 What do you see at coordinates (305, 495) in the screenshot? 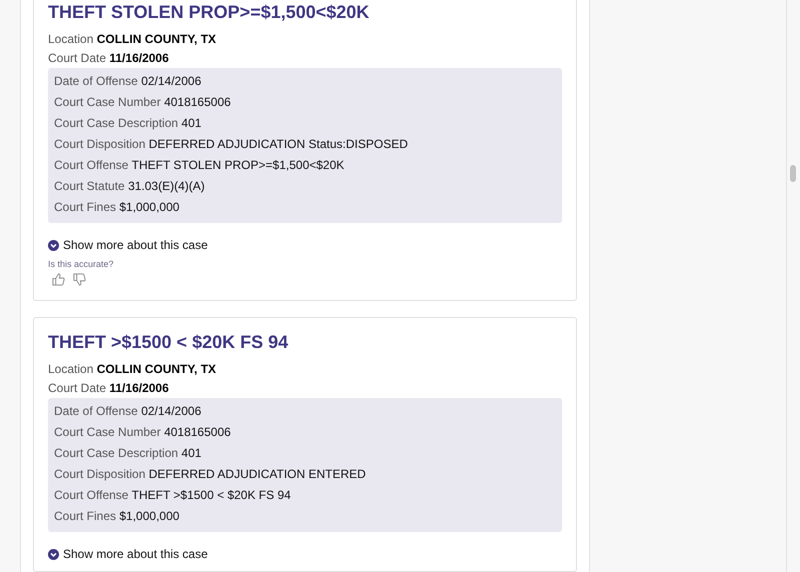
I see `detail-field: Court Offense THEFT >$1500 < $20K FS 94` at bounding box center [305, 495].